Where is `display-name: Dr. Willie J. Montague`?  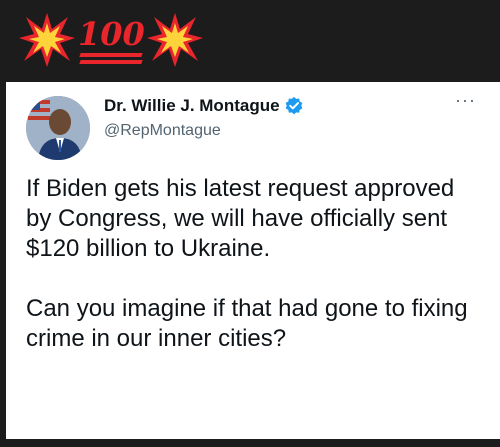
display-name: Dr. Willie J. Montague is located at coordinates (192, 106).